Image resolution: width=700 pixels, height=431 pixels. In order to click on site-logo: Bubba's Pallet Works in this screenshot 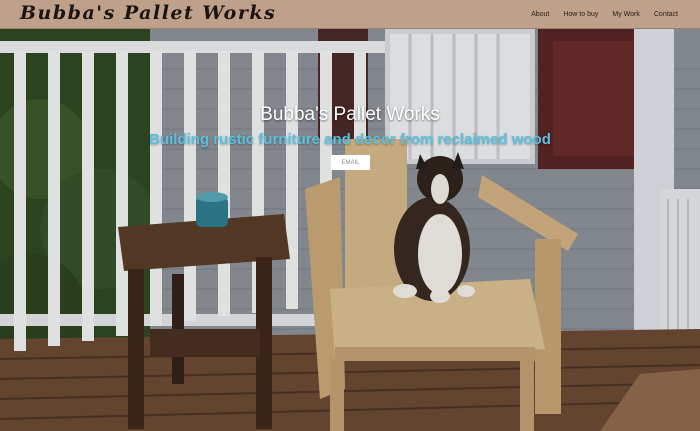, I will do `click(148, 13)`.